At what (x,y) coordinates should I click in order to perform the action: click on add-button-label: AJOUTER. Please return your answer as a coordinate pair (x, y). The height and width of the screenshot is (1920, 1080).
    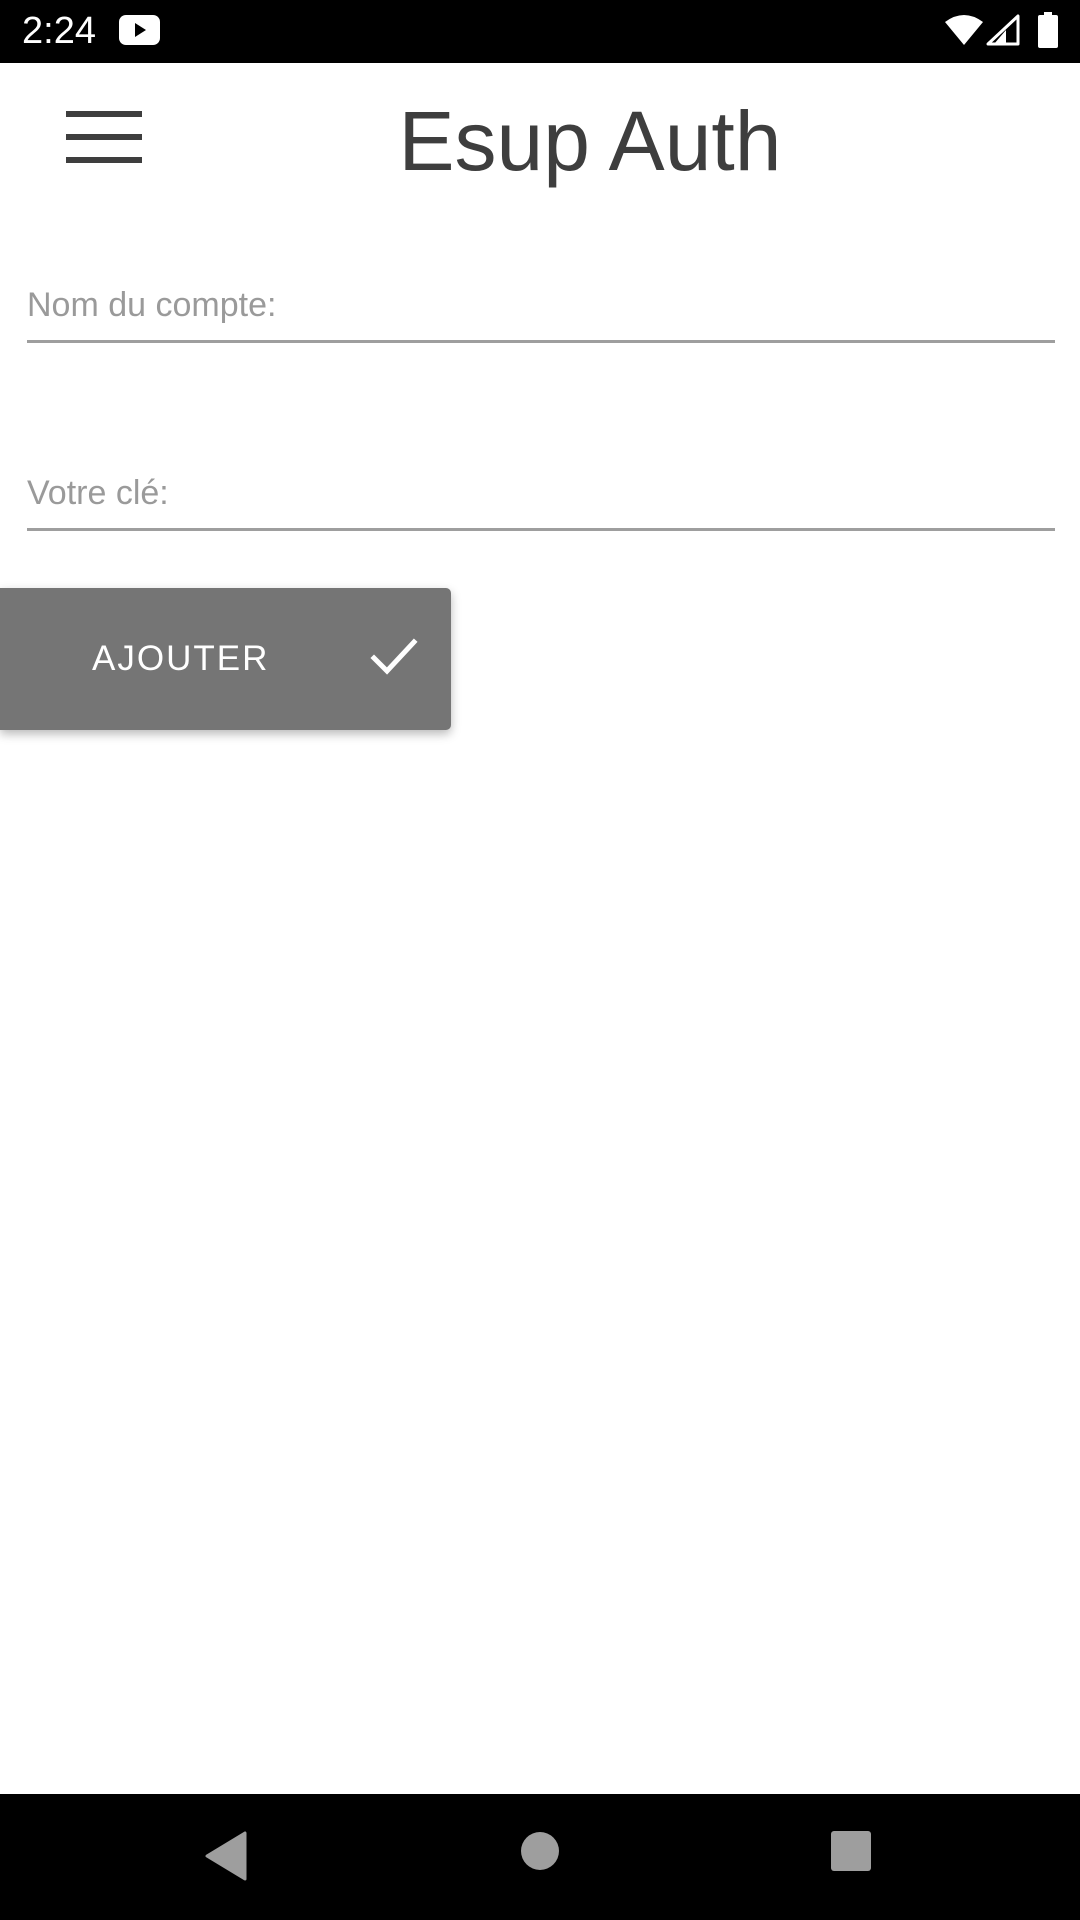
    Looking at the image, I should click on (181, 658).